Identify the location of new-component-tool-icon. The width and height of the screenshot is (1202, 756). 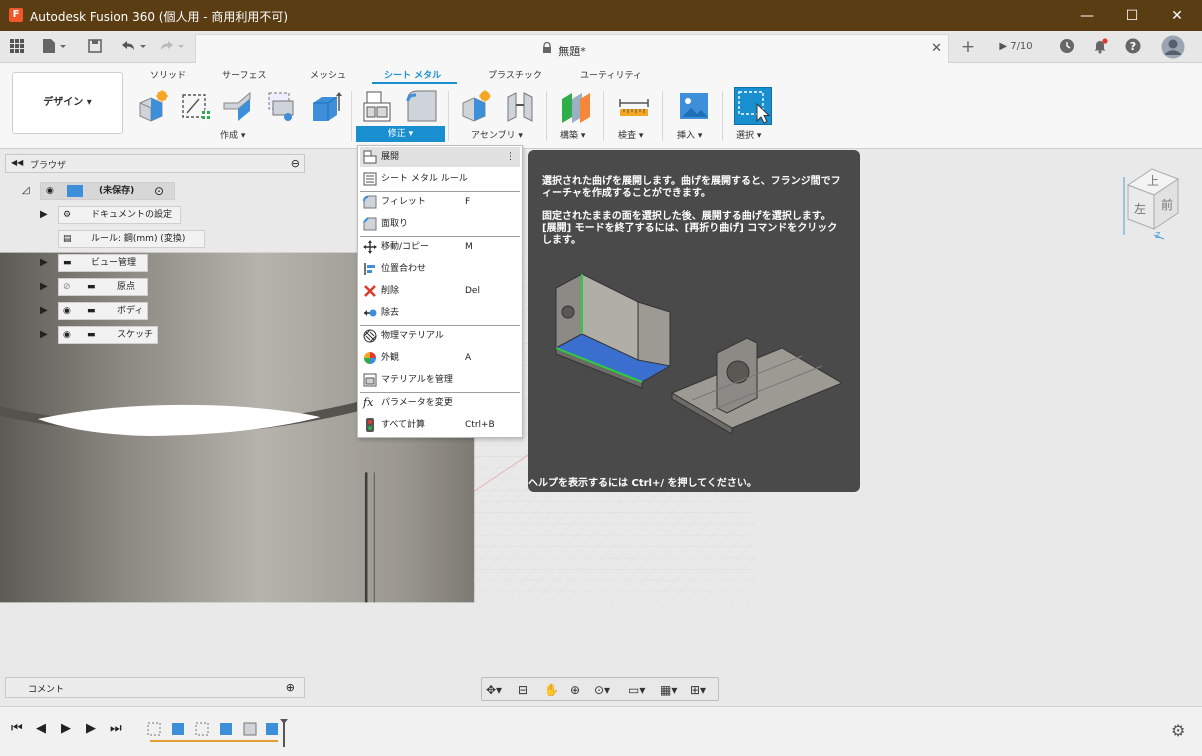
(153, 106).